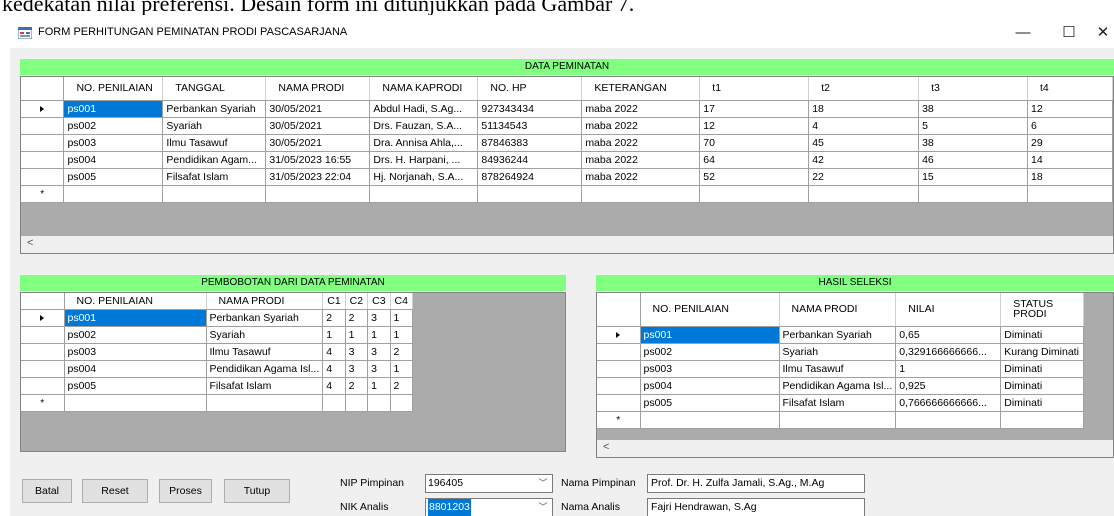 The image size is (1114, 516). Describe the element at coordinates (318, 160) in the screenshot. I see `table-cell: 31/05/2023 16:55` at that location.